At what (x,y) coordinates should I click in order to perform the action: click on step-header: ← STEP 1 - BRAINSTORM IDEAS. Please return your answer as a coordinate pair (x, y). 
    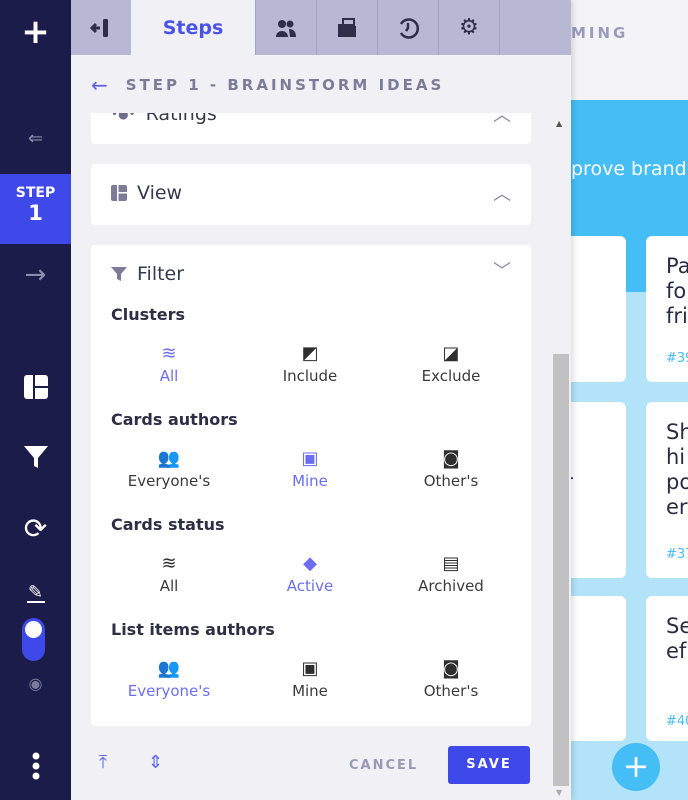
    Looking at the image, I should click on (267, 85).